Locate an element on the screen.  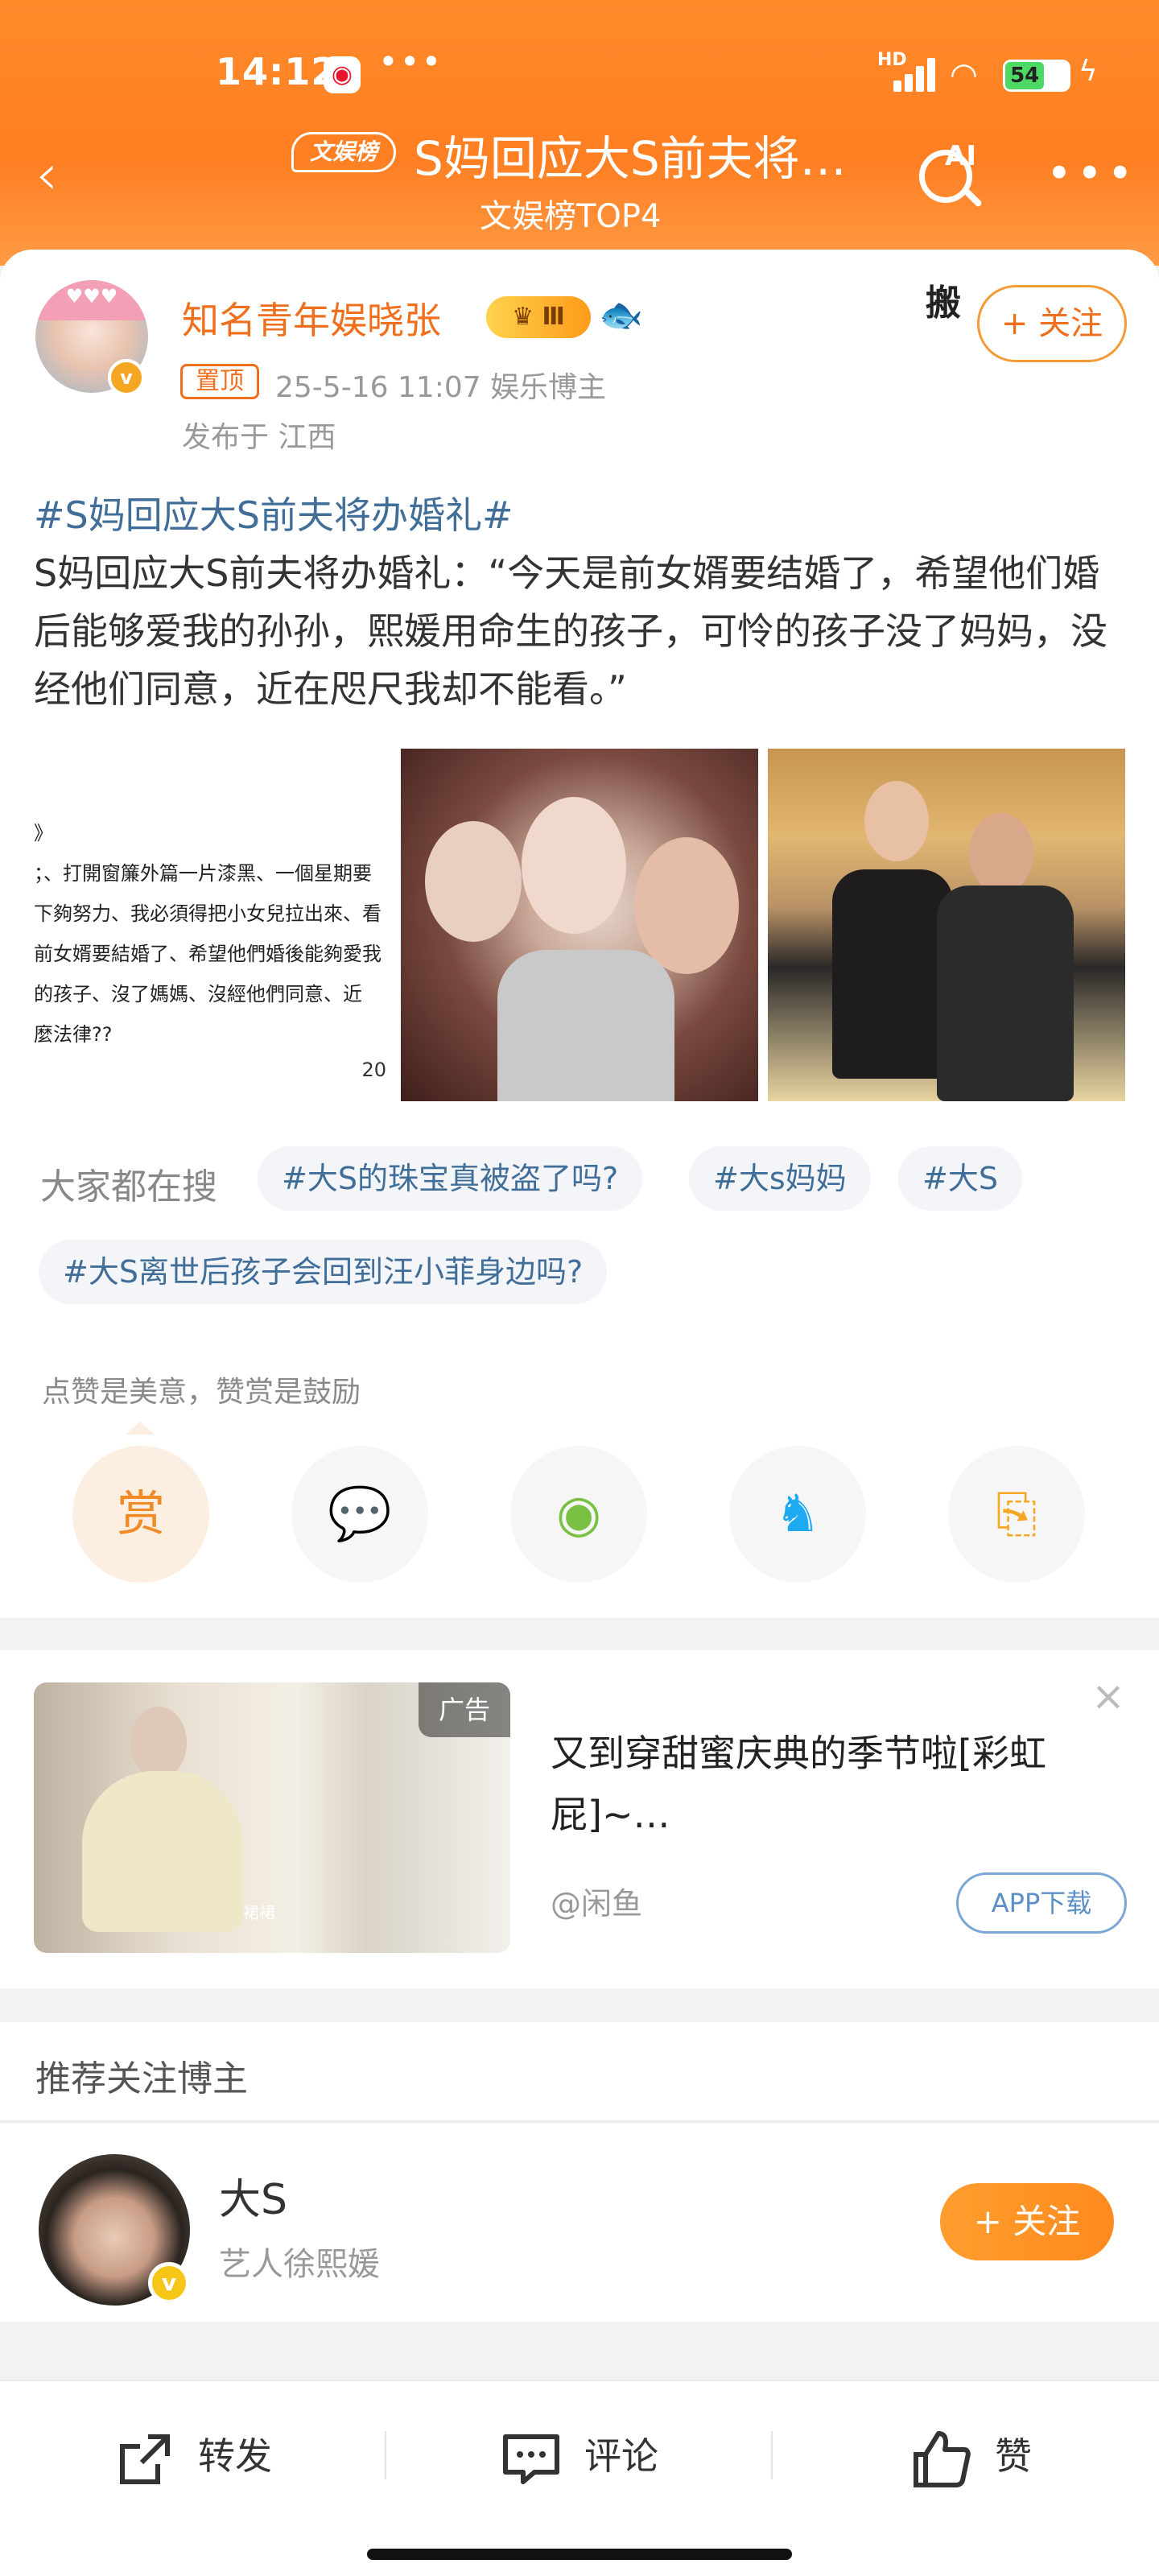
battery-level: 54 is located at coordinates (1025, 75).